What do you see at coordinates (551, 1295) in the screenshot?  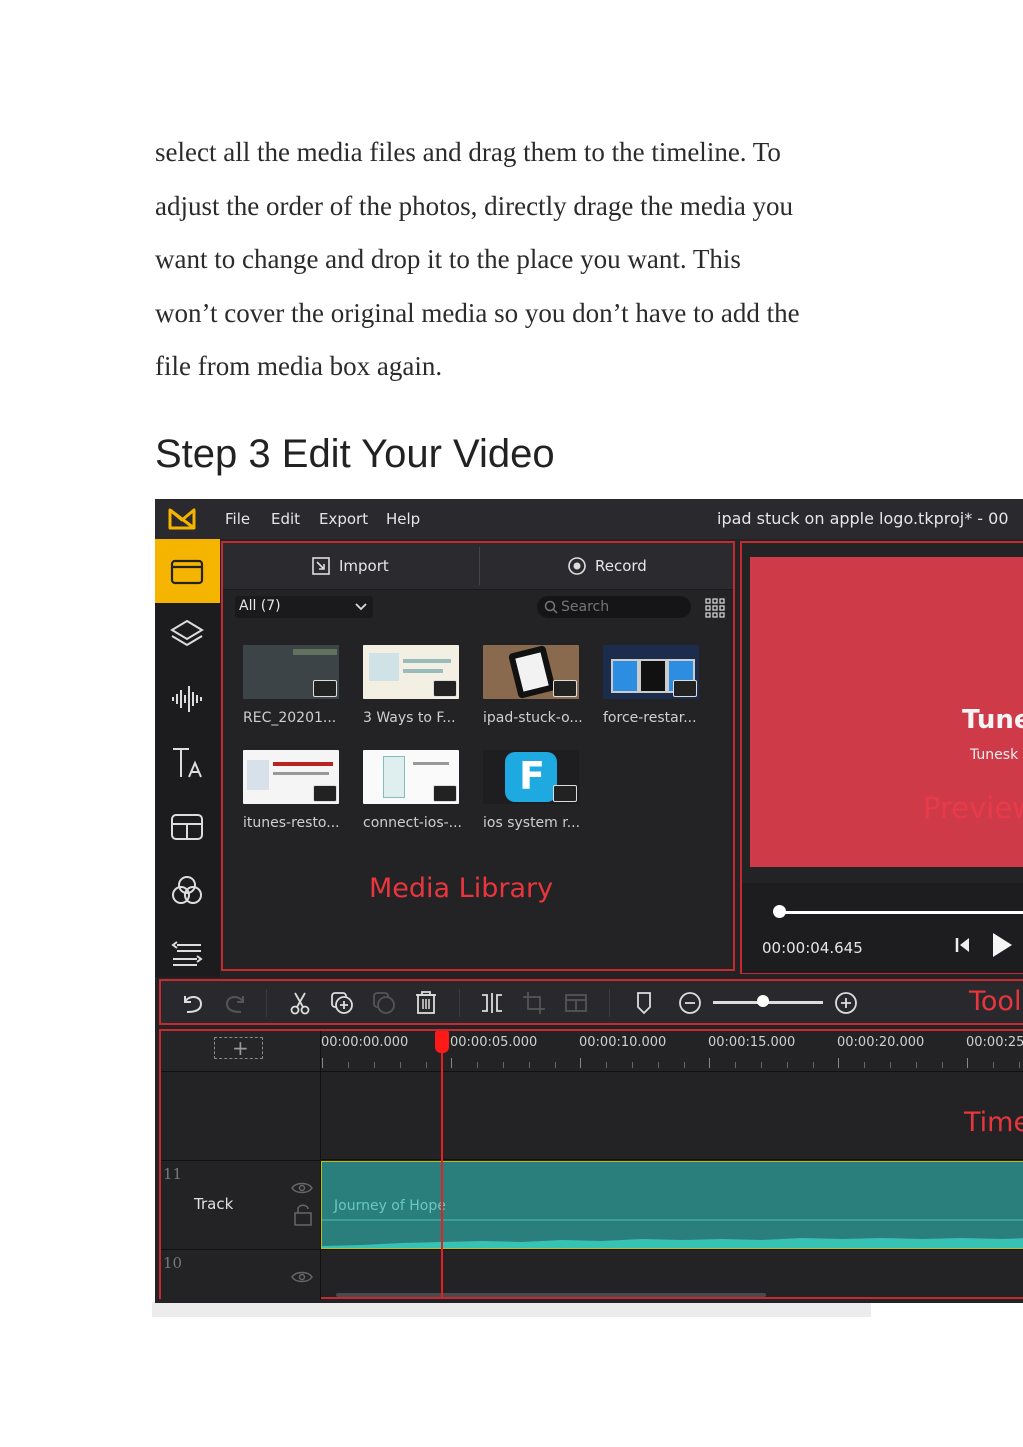 I see `timeline-scrollbar` at bounding box center [551, 1295].